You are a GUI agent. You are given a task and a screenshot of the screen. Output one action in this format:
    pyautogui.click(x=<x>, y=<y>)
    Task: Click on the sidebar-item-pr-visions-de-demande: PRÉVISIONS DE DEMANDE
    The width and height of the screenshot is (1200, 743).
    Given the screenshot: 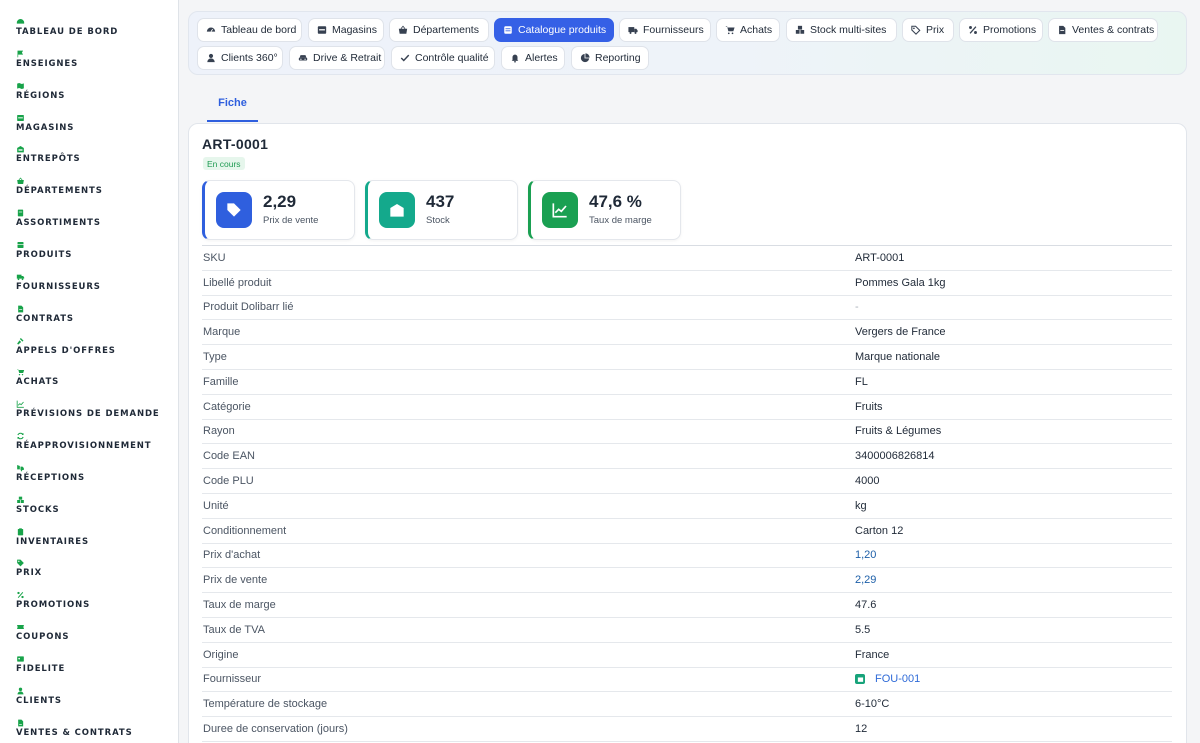 What is the action you would take?
    pyautogui.click(x=88, y=409)
    